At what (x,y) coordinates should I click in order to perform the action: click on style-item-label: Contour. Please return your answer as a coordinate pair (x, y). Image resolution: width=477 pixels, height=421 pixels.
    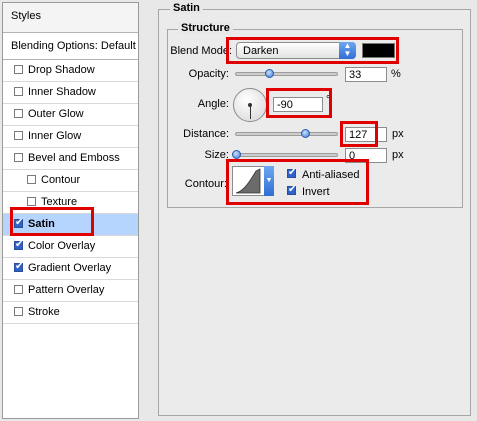
    Looking at the image, I should click on (61, 180).